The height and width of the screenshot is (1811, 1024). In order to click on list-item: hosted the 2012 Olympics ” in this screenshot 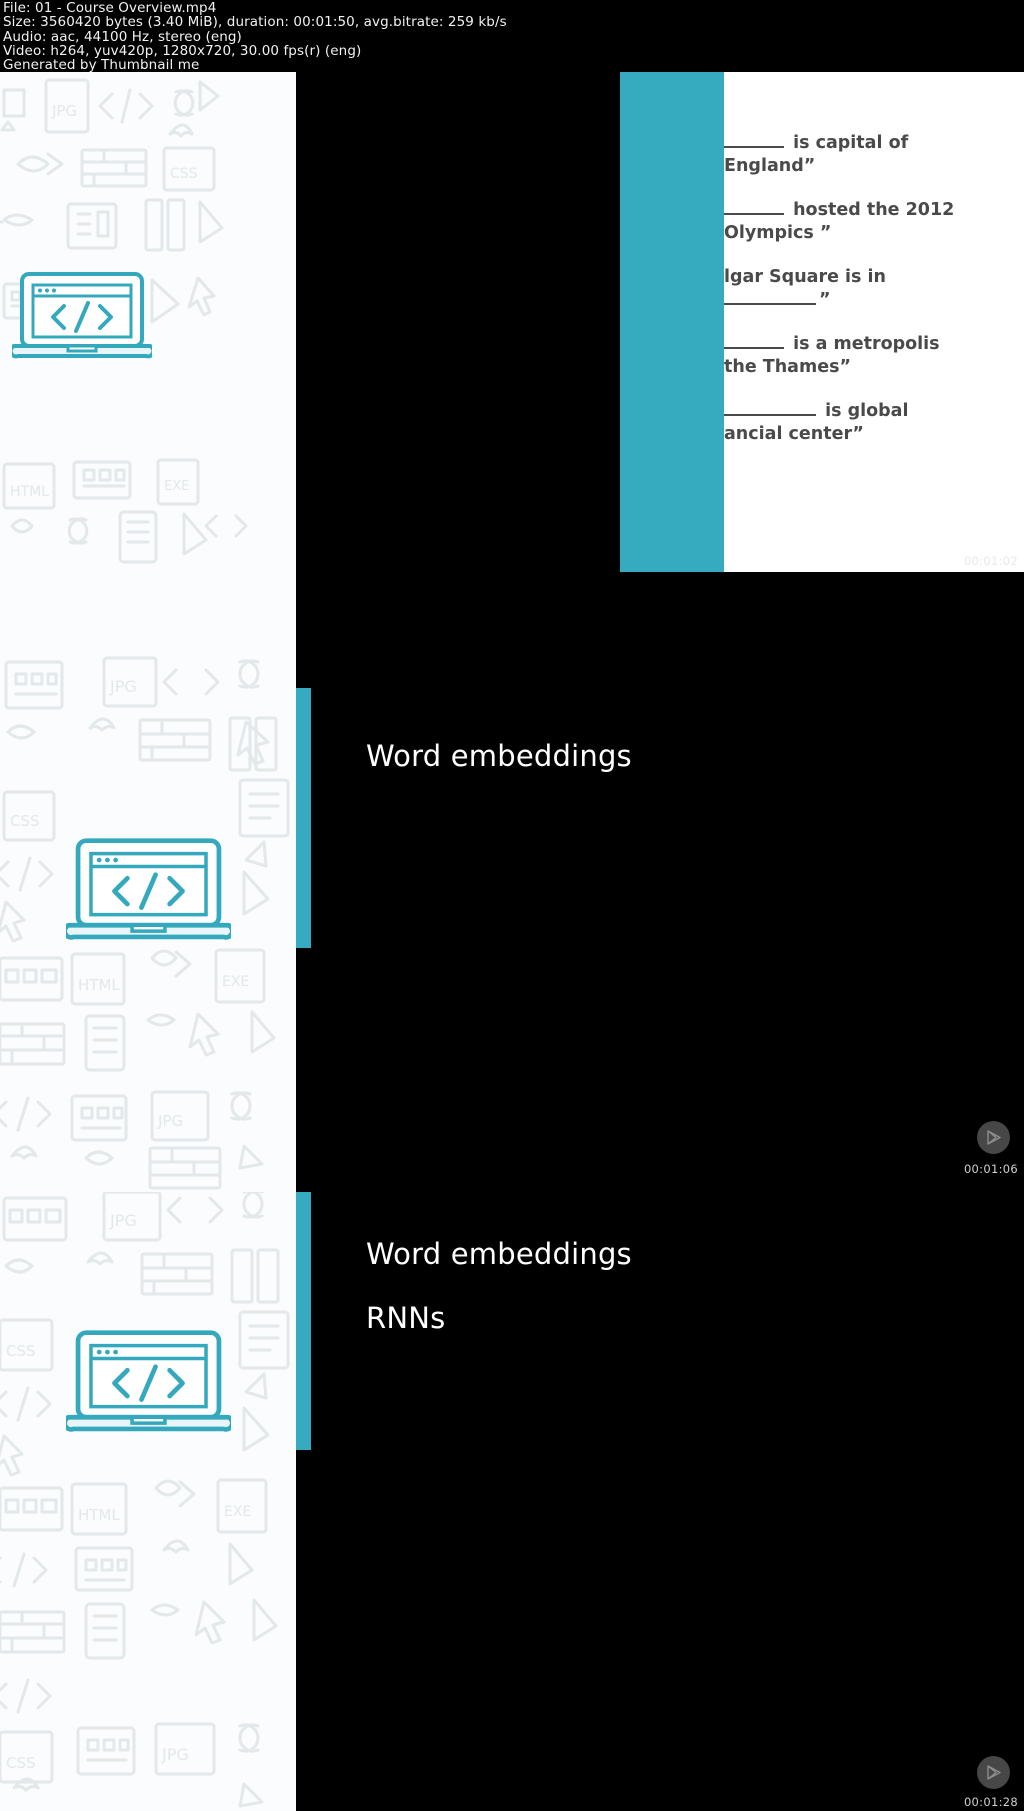, I will do `click(874, 222)`.